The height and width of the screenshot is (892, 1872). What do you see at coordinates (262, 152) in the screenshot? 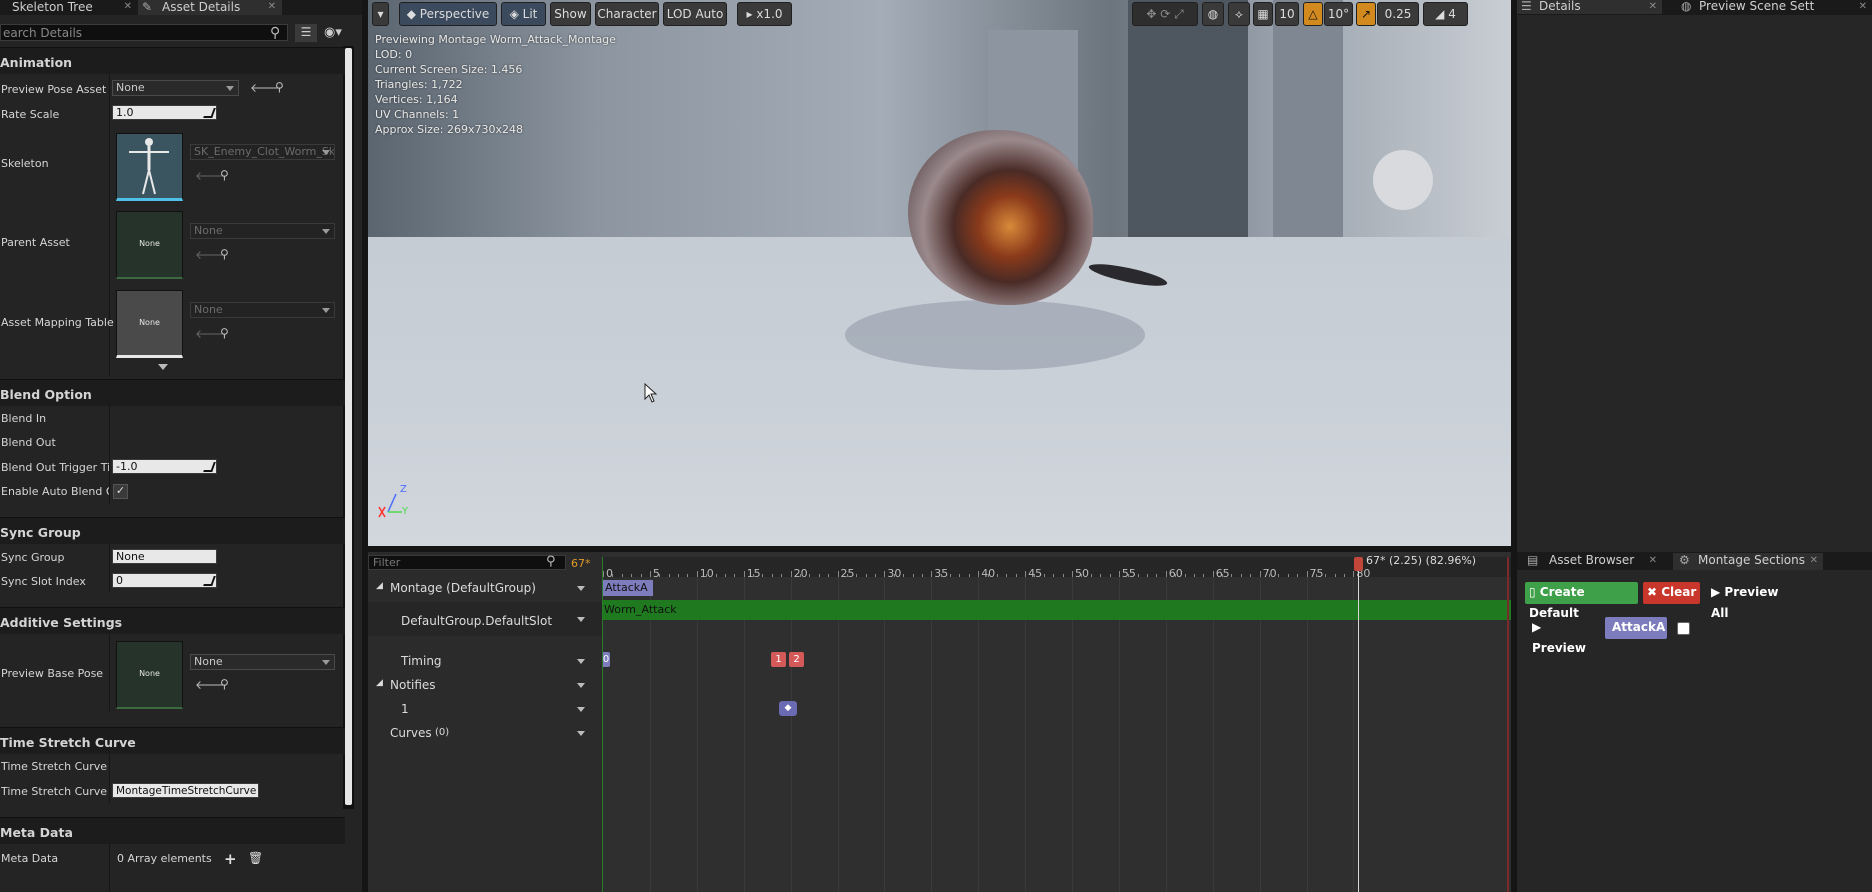
I see `skeleton-combo: SK_Enemy_Clot_Worm_Sk` at bounding box center [262, 152].